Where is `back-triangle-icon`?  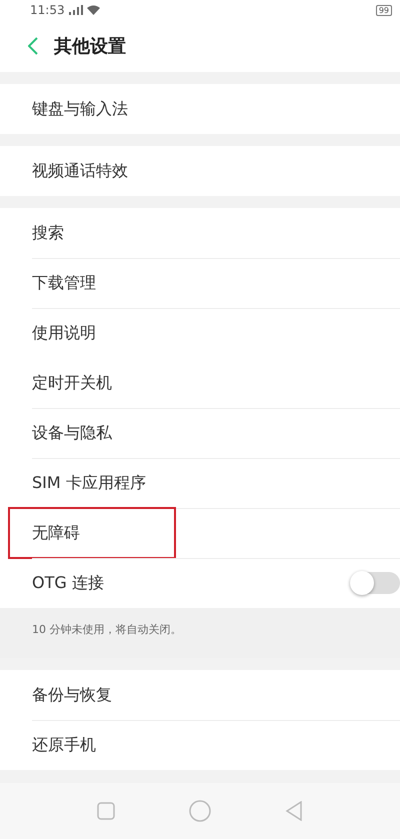
back-triangle-icon is located at coordinates (294, 811).